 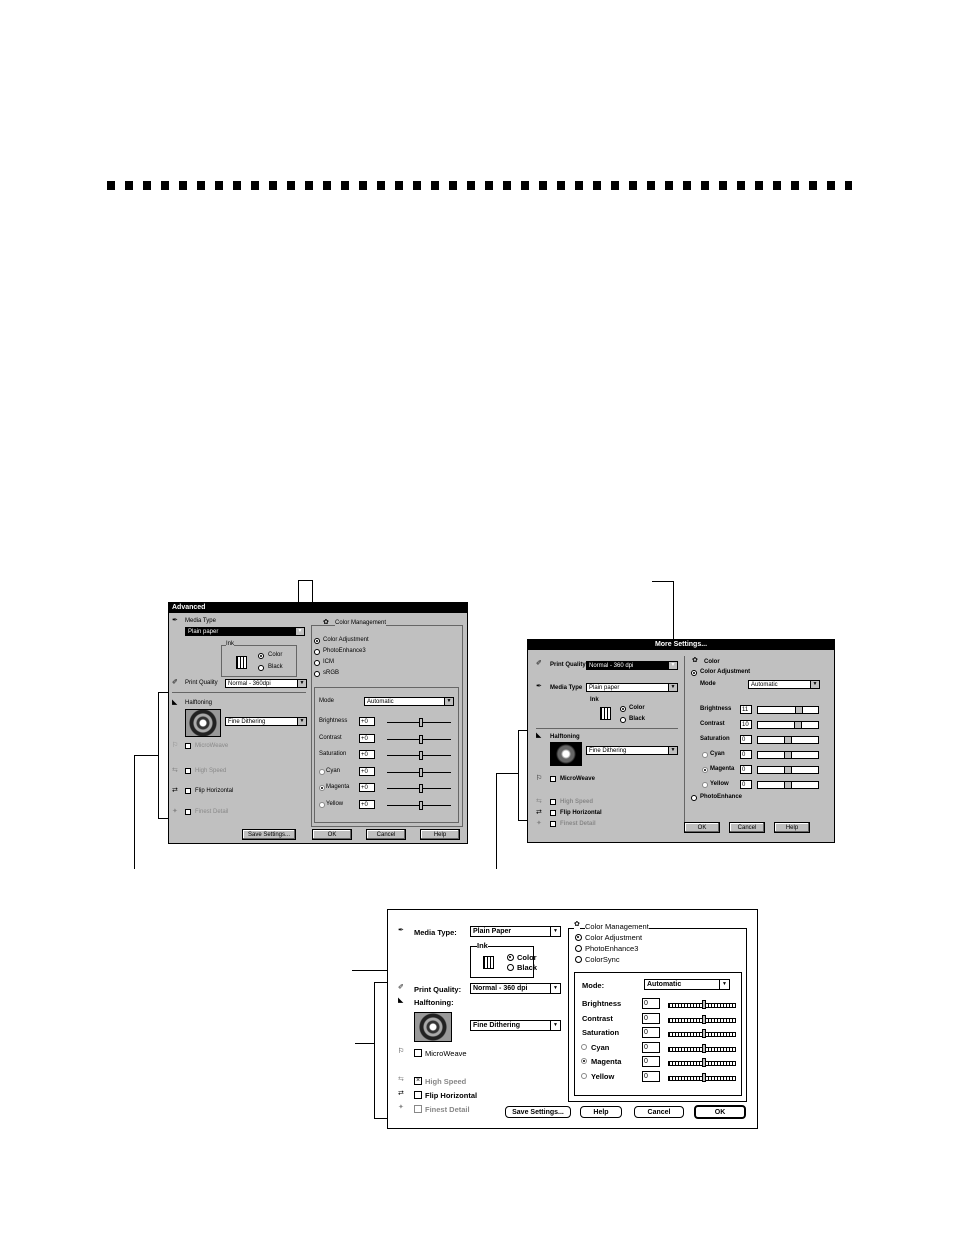 I want to click on icm-radio, so click(x=317, y=663).